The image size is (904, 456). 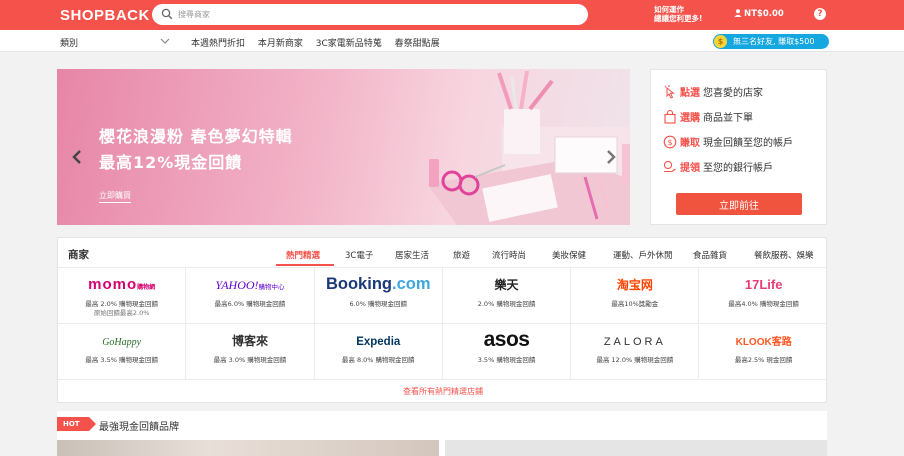 What do you see at coordinates (763, 342) in the screenshot?
I see `klook-logo: KLOOK客路` at bounding box center [763, 342].